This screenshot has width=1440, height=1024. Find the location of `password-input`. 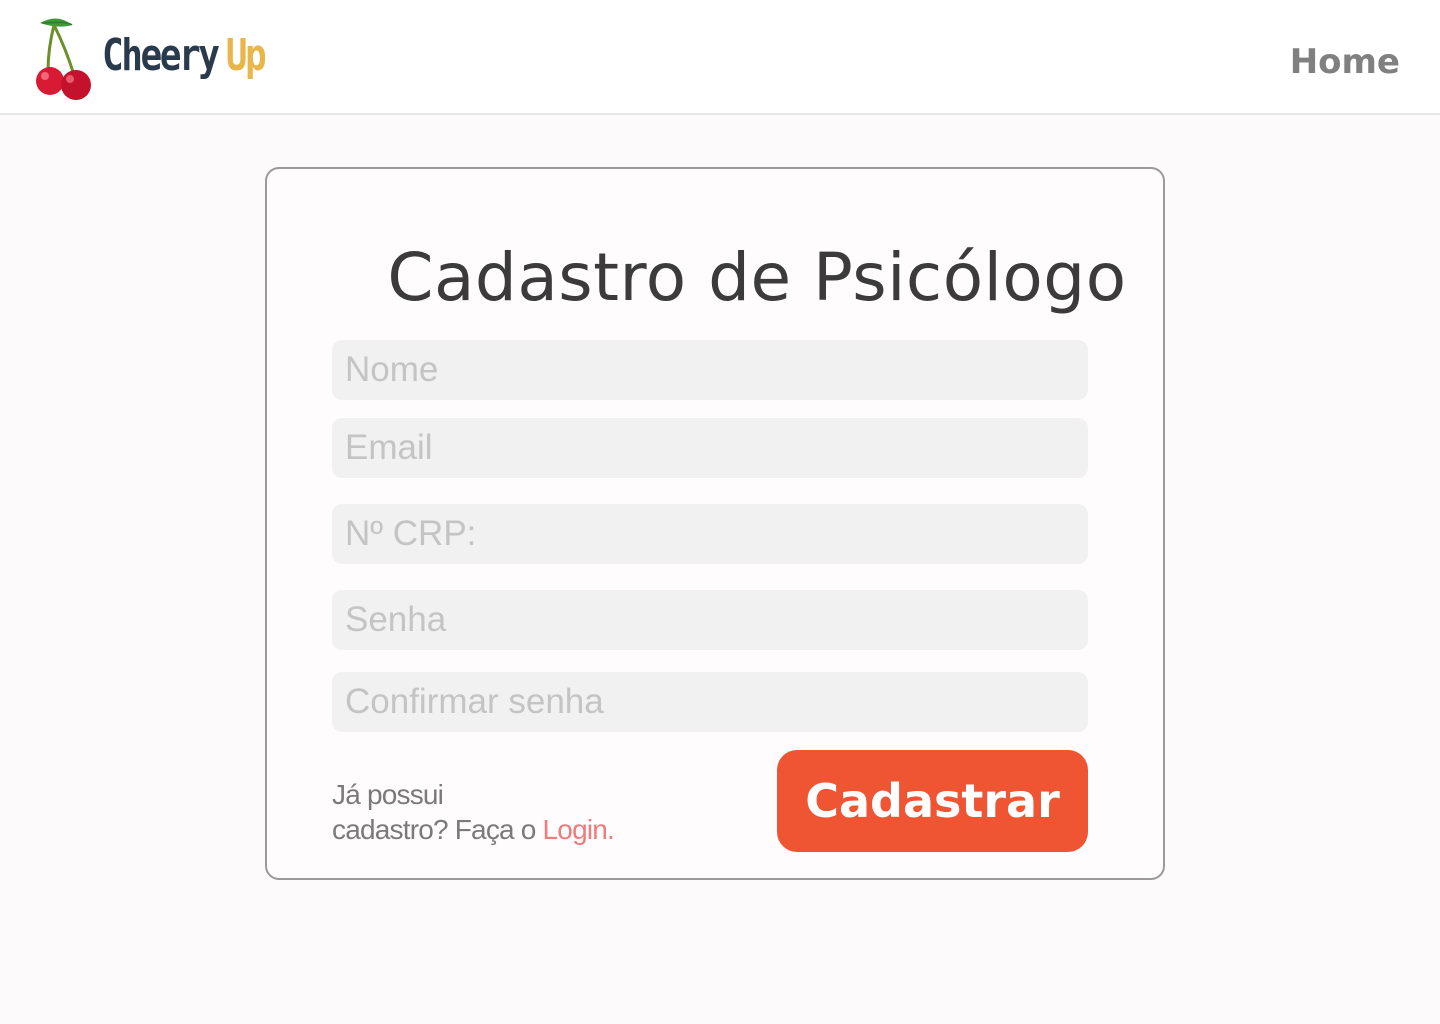

password-input is located at coordinates (710, 620).